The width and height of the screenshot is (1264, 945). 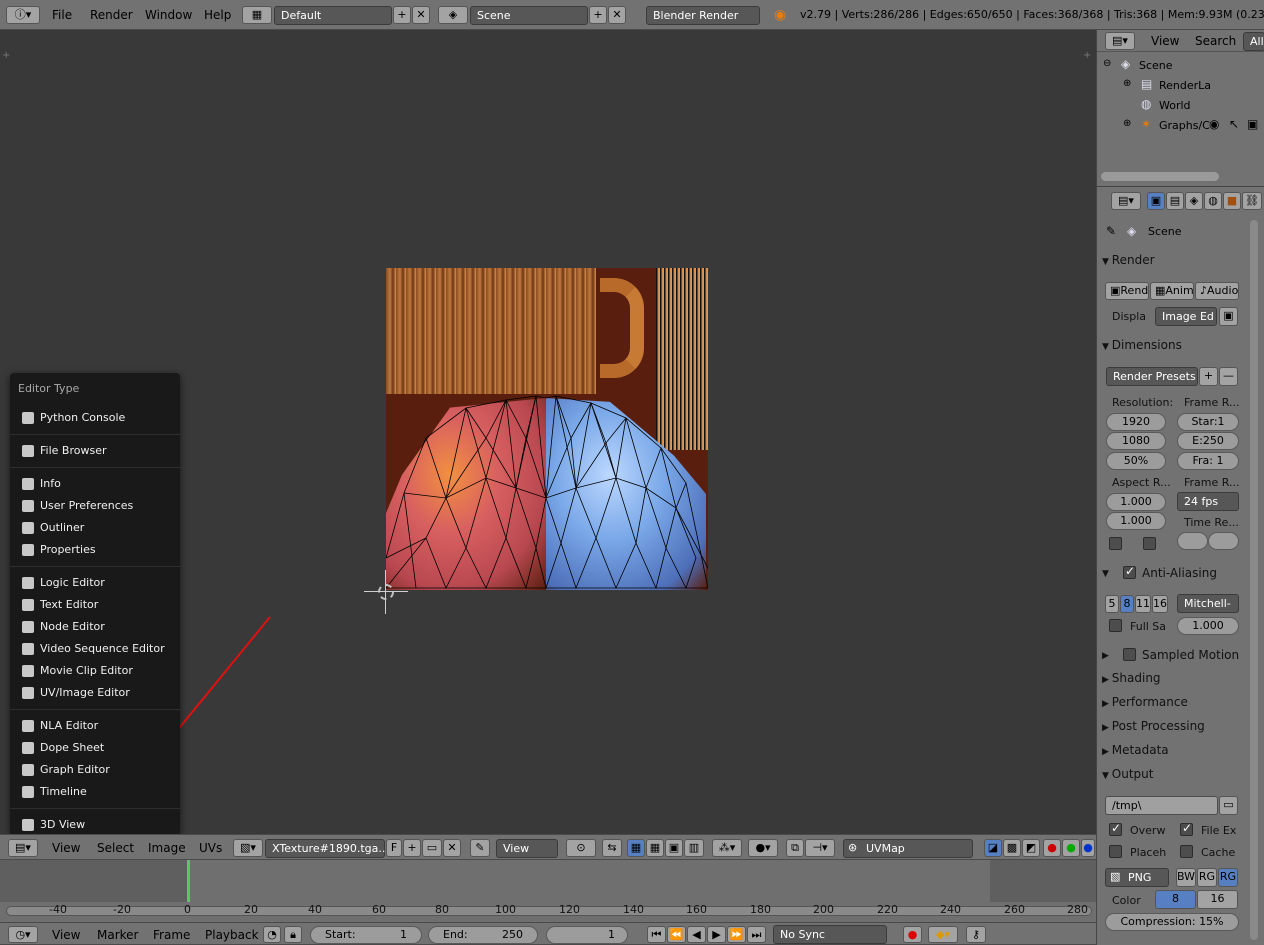 I want to click on cache-checkbox, so click(x=1186, y=851).